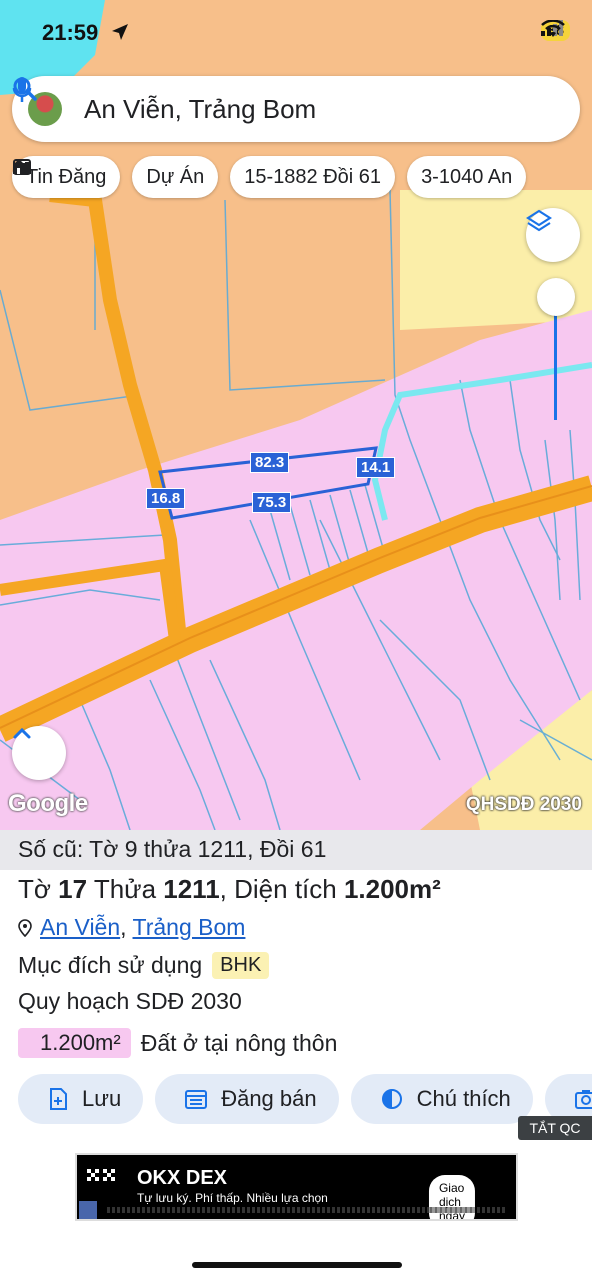  Describe the element at coordinates (102, 1098) in the screenshot. I see `save-button-label: Lưu` at that location.